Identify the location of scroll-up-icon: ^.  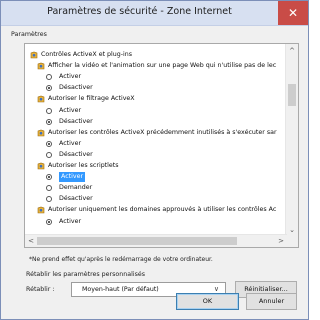
(292, 51).